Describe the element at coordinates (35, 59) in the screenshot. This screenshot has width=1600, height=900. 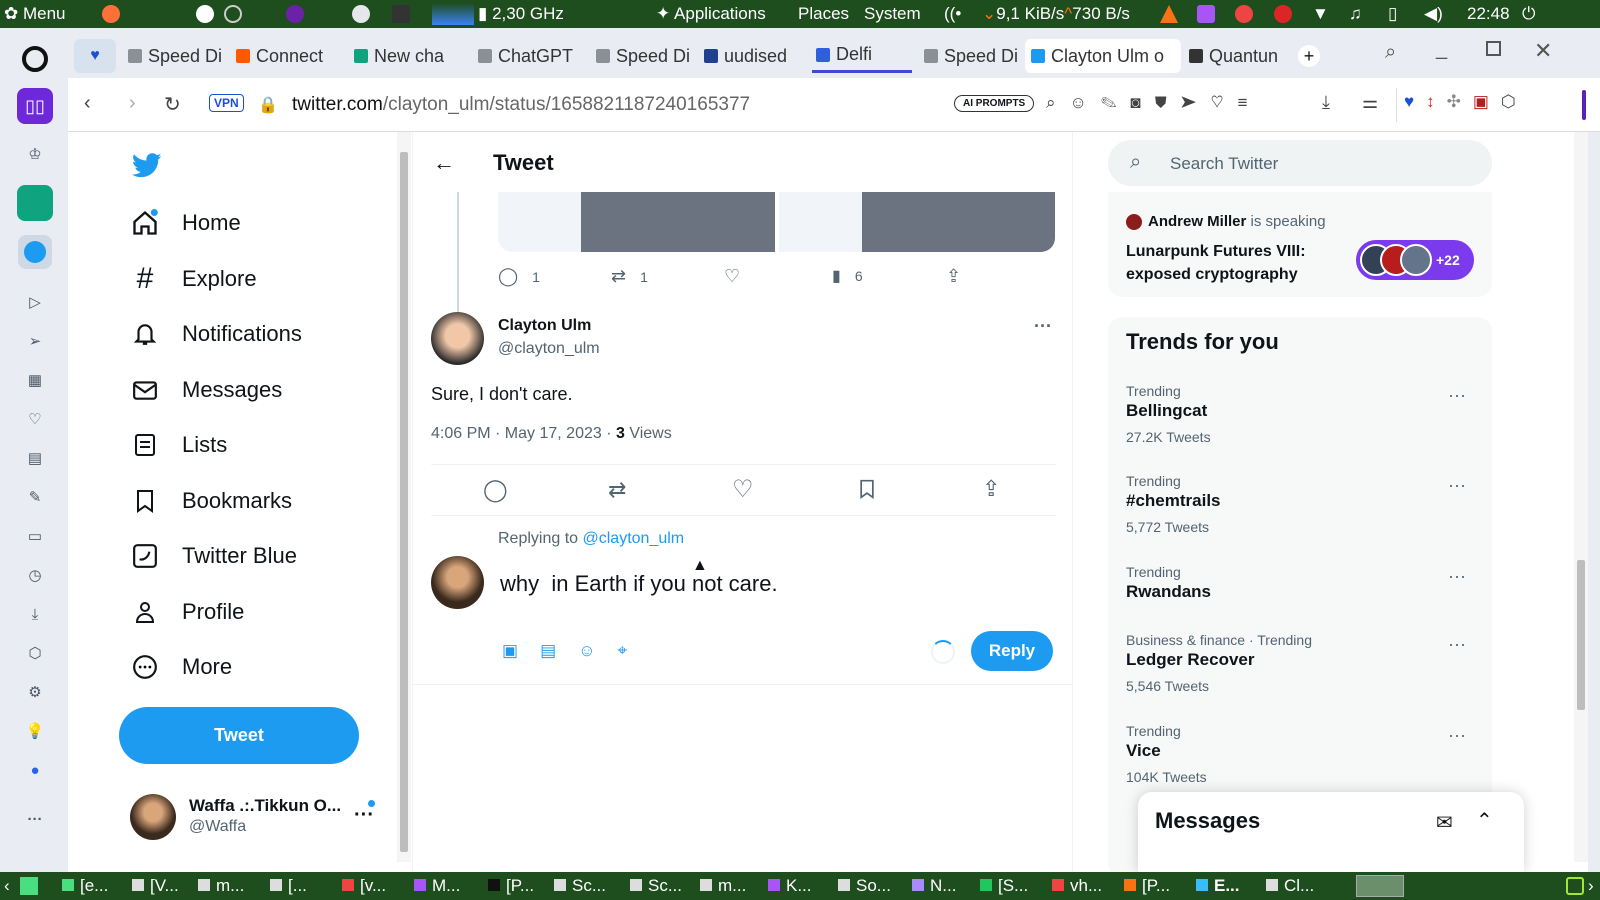
I see `opera-logo-icon` at that location.